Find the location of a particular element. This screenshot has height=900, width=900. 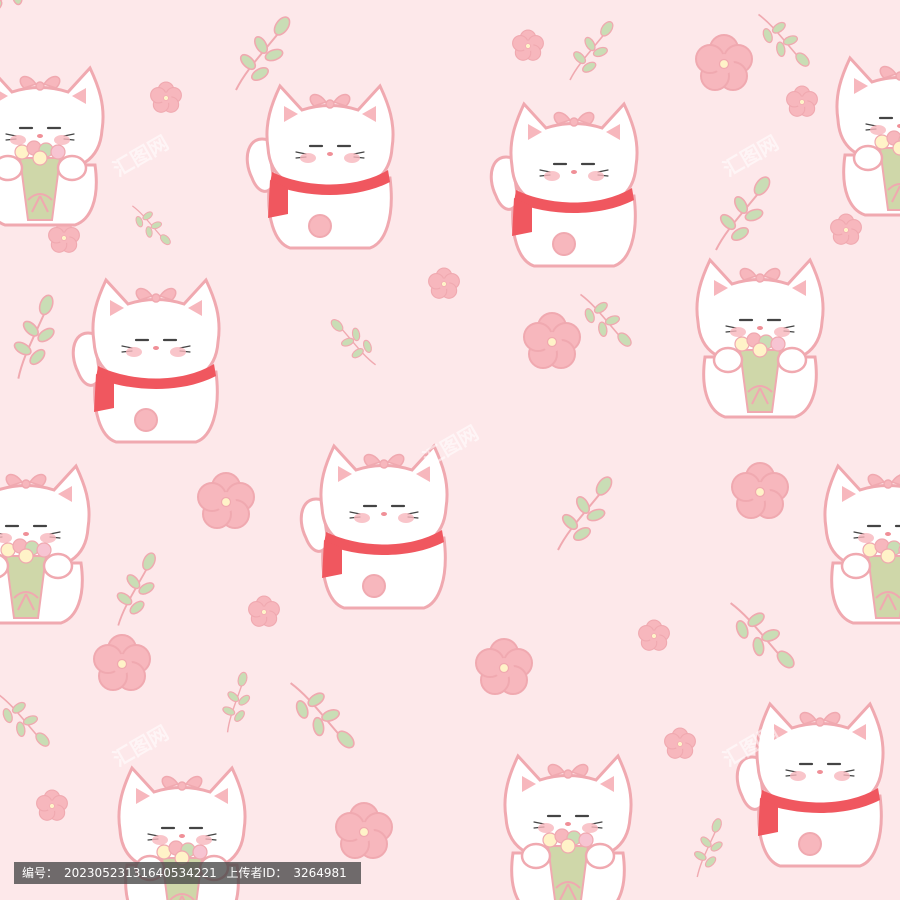

uploader-value: 3264981 is located at coordinates (320, 873).